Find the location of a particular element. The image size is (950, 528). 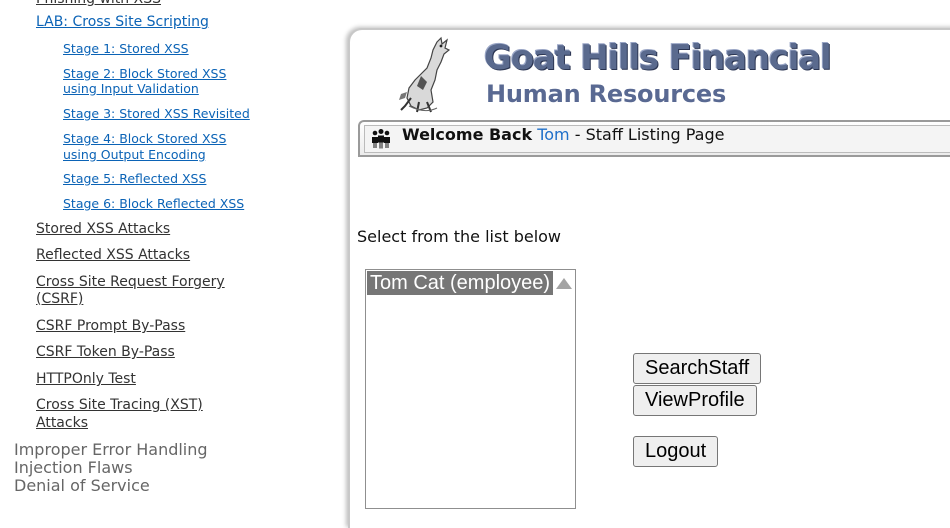

welcome-suffix: - Staff Listing Page is located at coordinates (647, 134).